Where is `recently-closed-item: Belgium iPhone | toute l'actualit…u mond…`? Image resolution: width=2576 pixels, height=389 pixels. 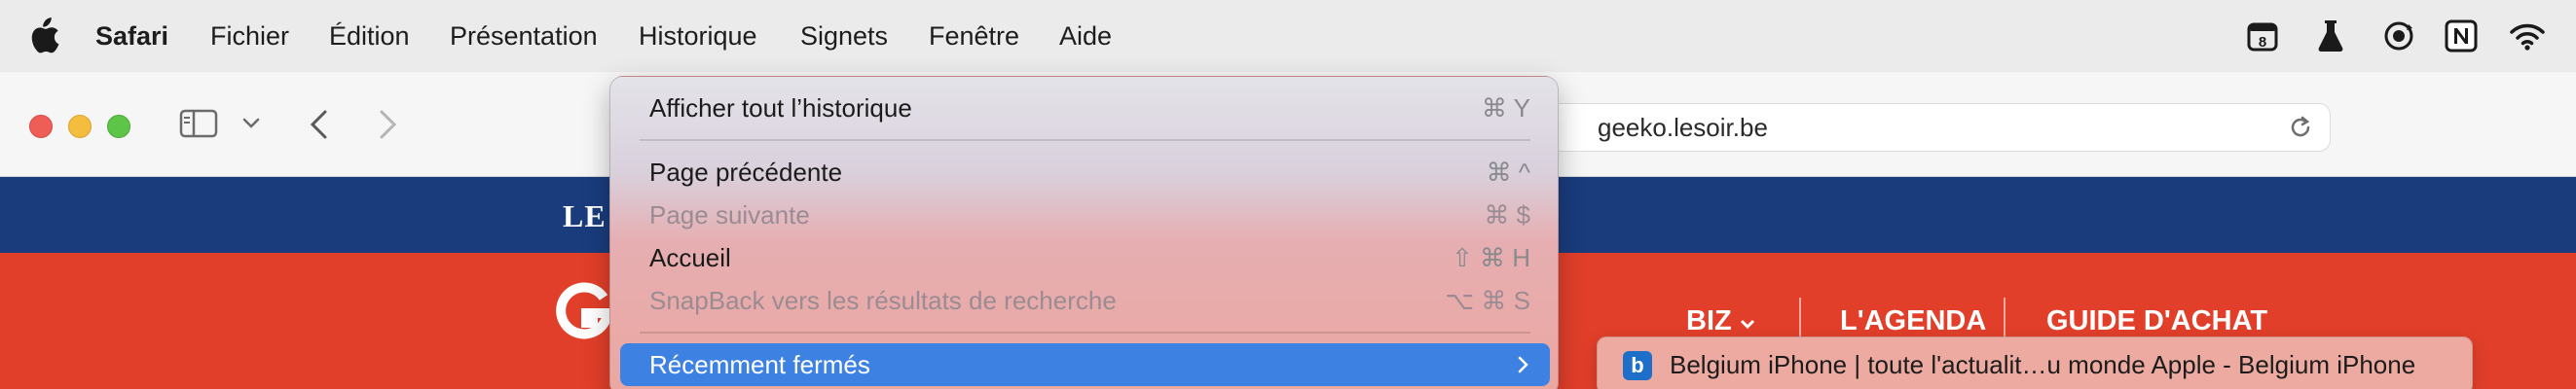
recently-closed-item: Belgium iPhone | toute l'actualit…u mond… is located at coordinates (2042, 363).